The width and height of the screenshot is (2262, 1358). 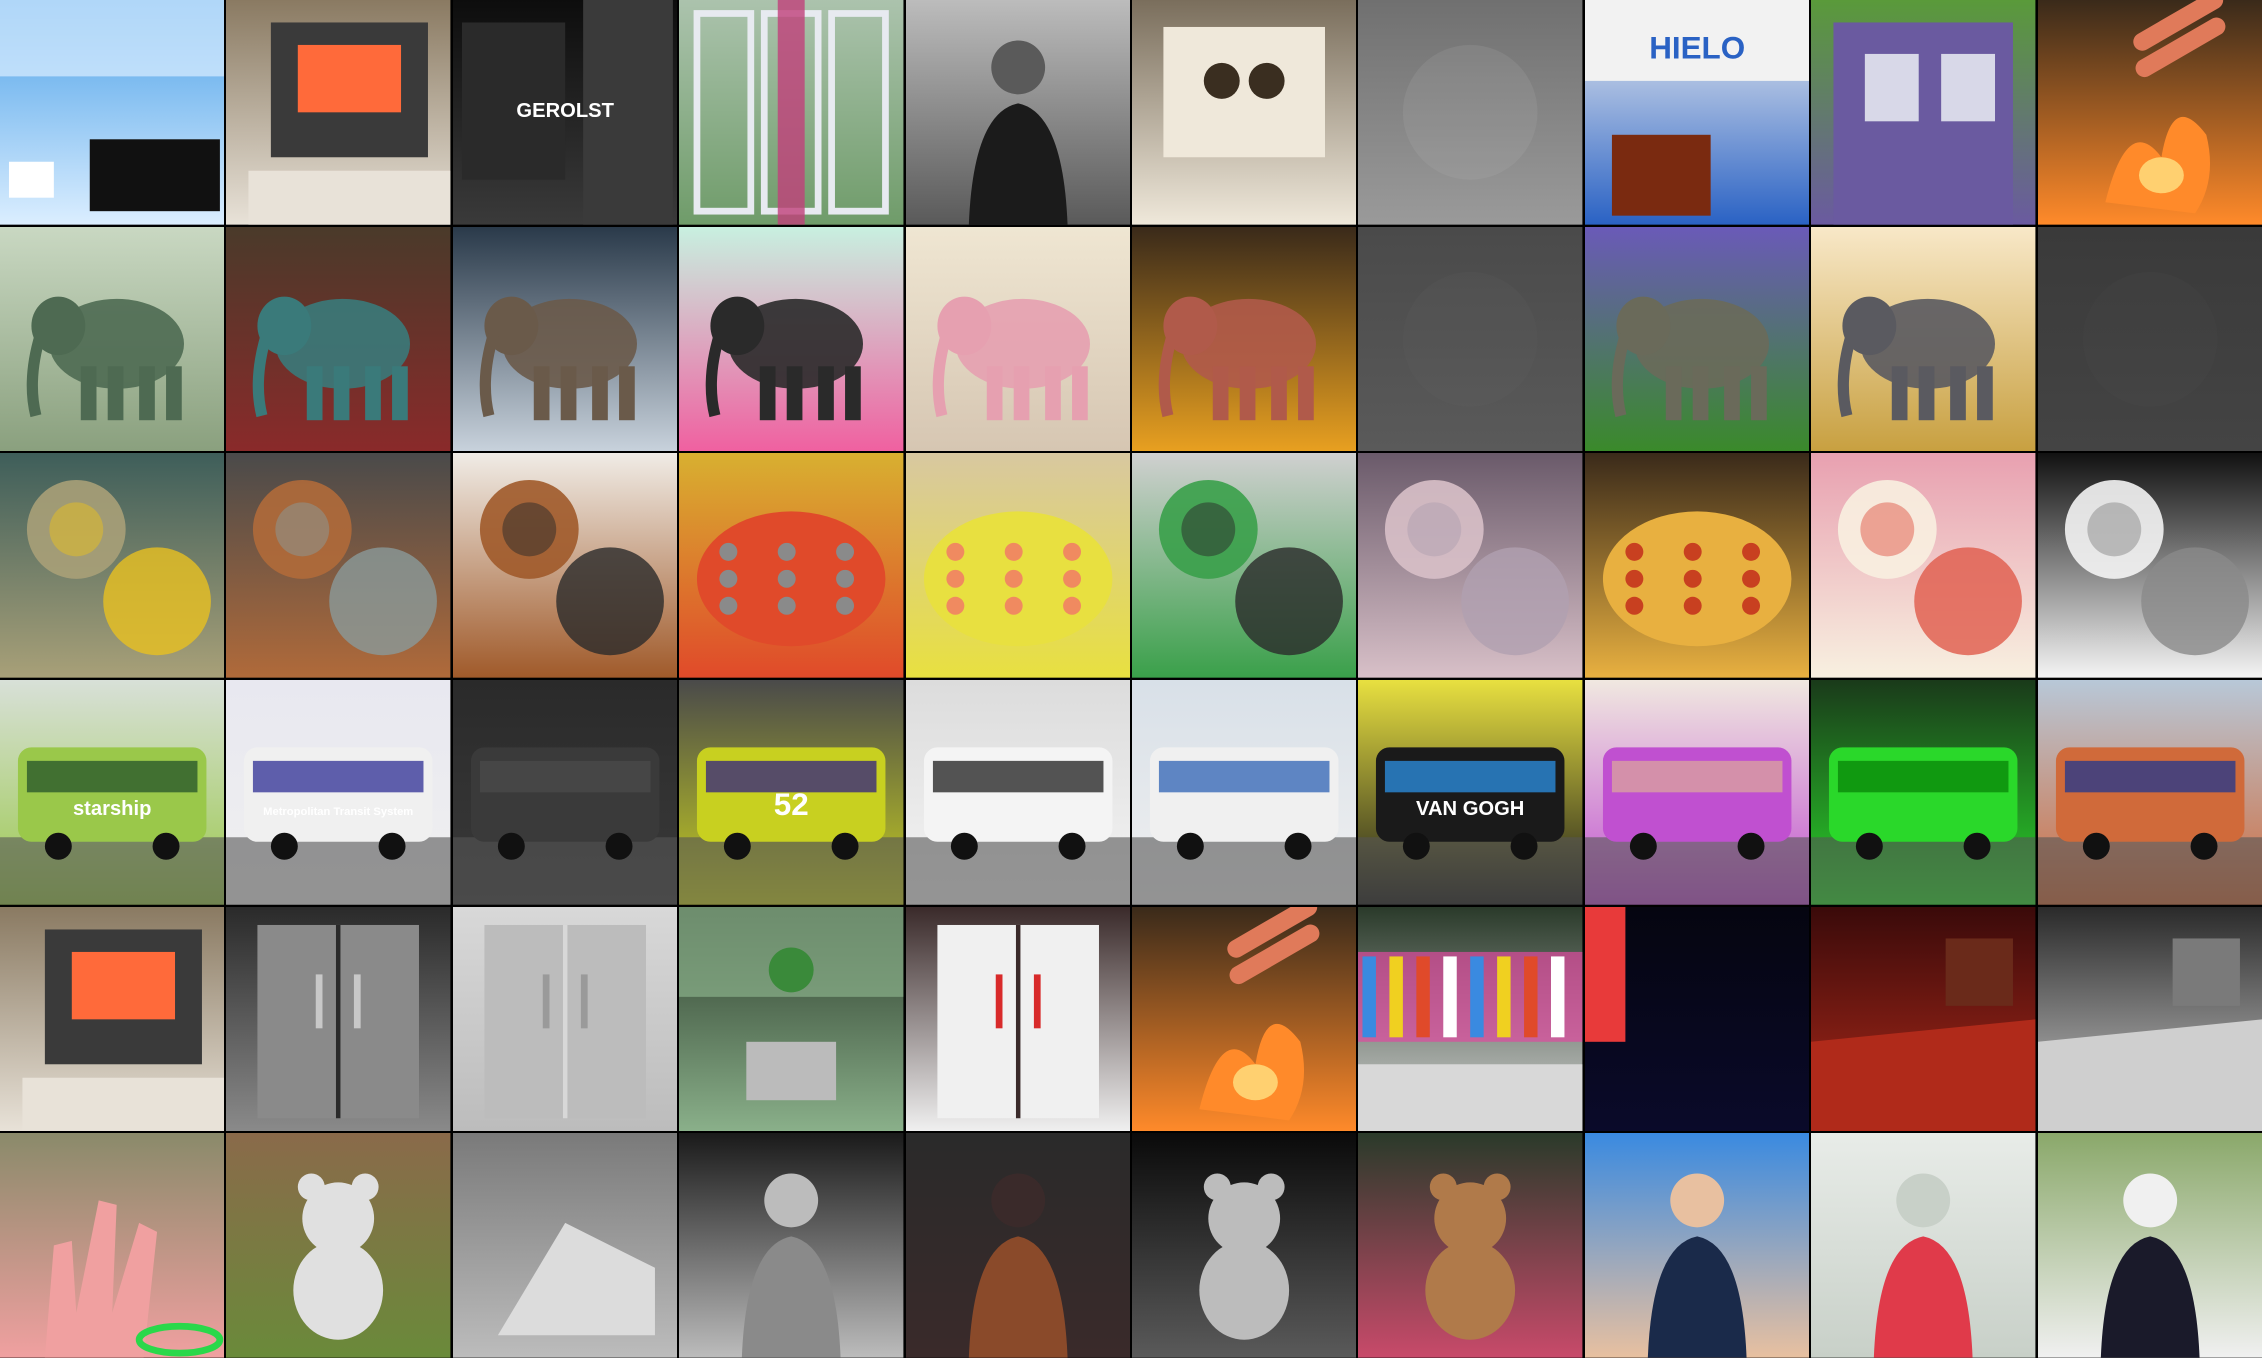 What do you see at coordinates (565, 112) in the screenshot?
I see `tile-image: GEROLST` at bounding box center [565, 112].